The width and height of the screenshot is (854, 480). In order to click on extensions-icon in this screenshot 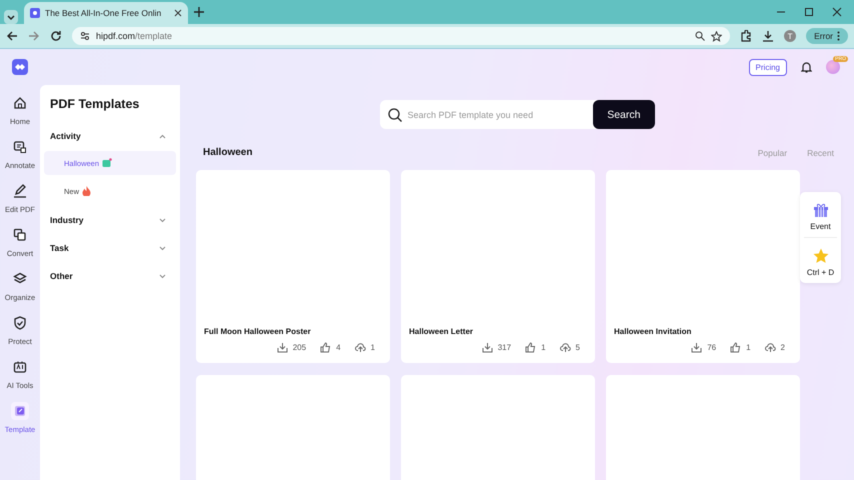, I will do `click(746, 36)`.